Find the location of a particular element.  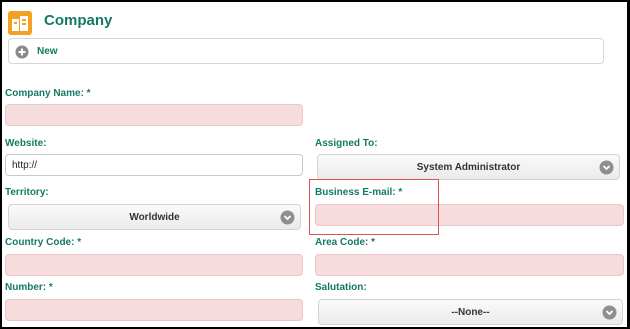

company-name-input is located at coordinates (154, 115).